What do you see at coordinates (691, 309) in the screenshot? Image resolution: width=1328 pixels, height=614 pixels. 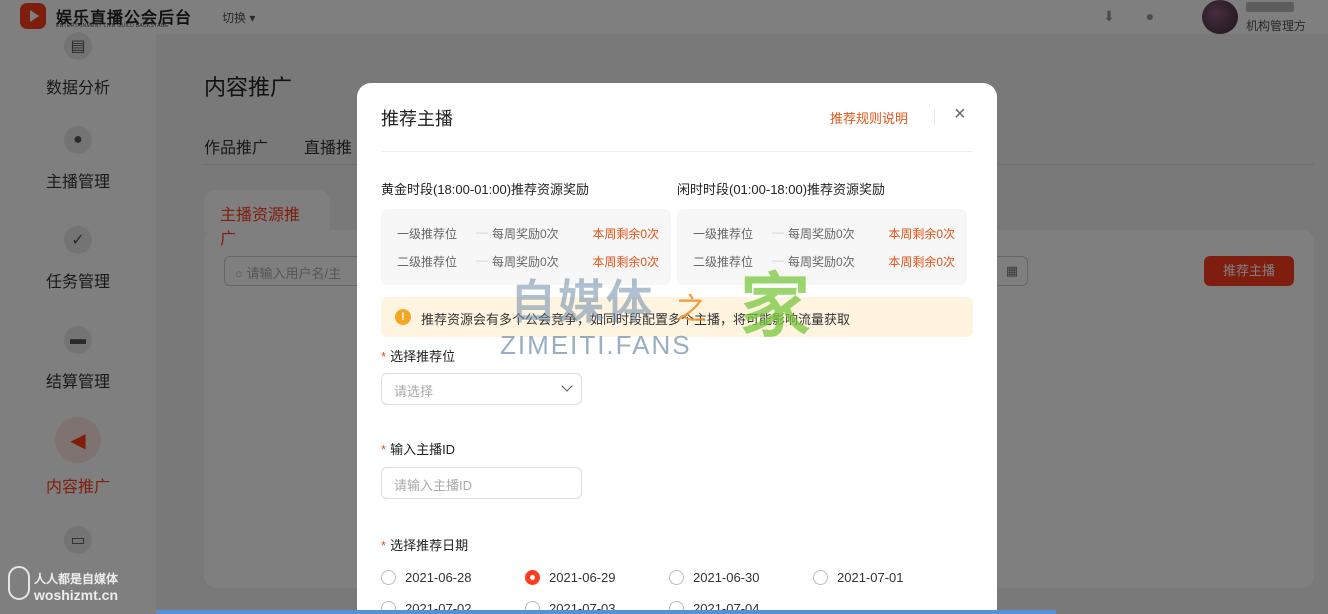 I see `watermark-swoosh: 之` at bounding box center [691, 309].